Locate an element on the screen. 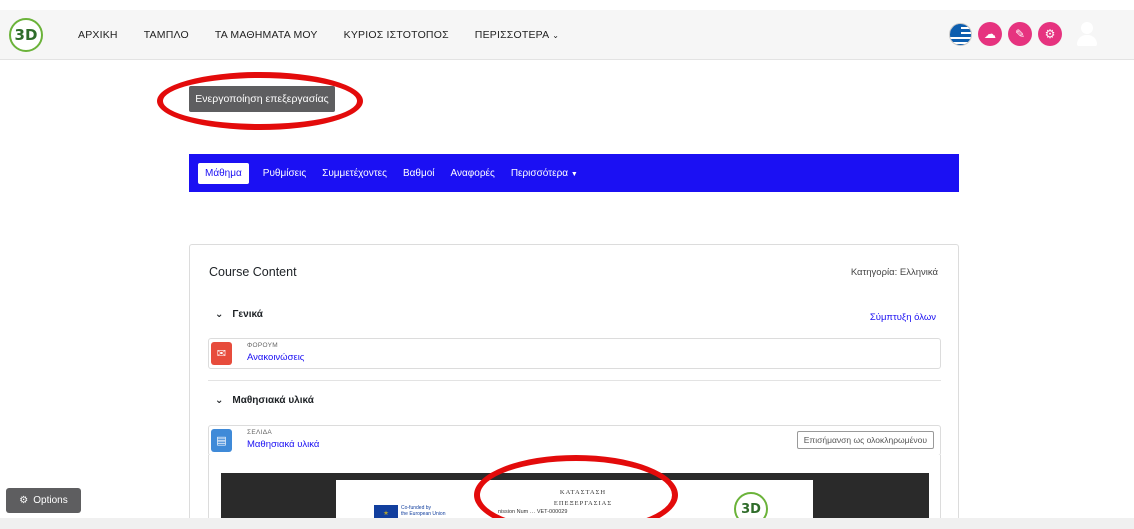 The image size is (1134, 529). tab-settings: Ρυθμίσεις is located at coordinates (284, 173).